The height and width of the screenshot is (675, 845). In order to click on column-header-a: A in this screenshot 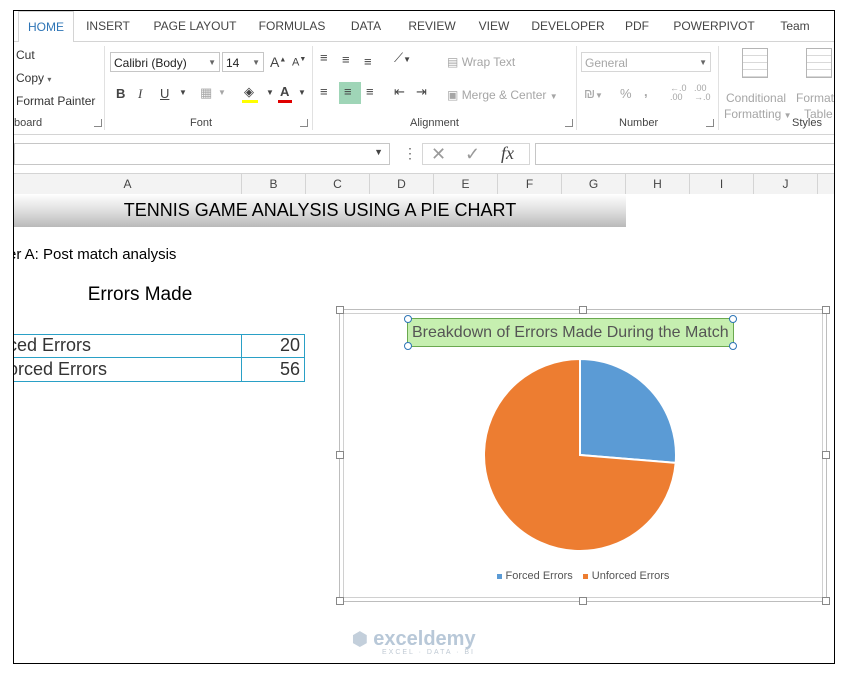, I will do `click(128, 184)`.